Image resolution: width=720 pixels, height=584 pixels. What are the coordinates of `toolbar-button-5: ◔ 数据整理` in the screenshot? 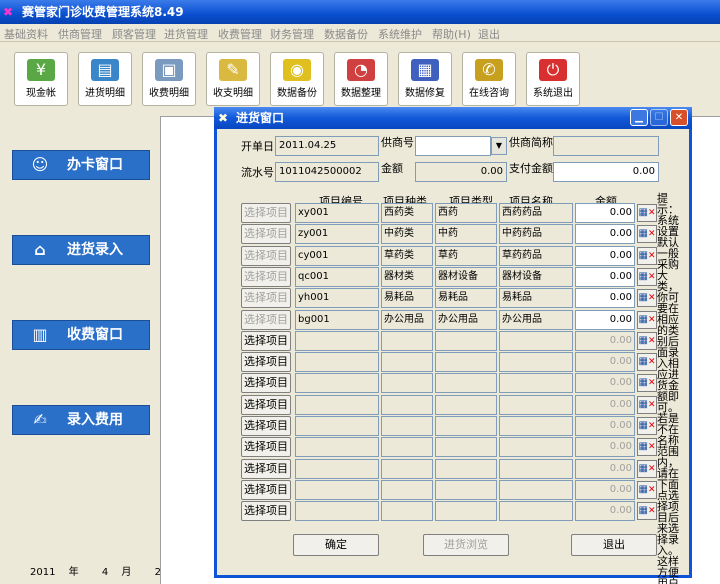 It's located at (361, 79).